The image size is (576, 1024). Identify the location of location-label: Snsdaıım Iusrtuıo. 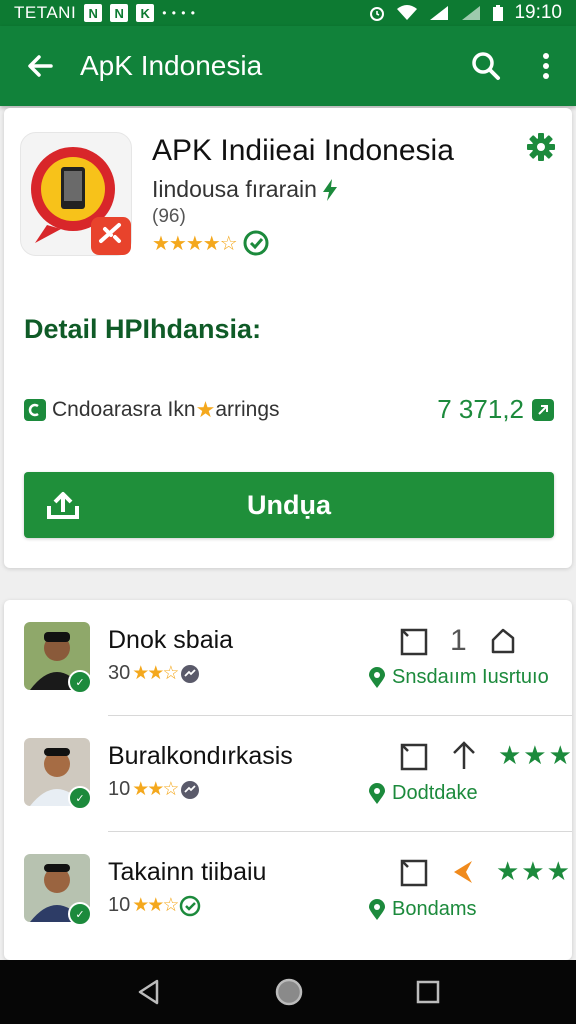
(470, 677).